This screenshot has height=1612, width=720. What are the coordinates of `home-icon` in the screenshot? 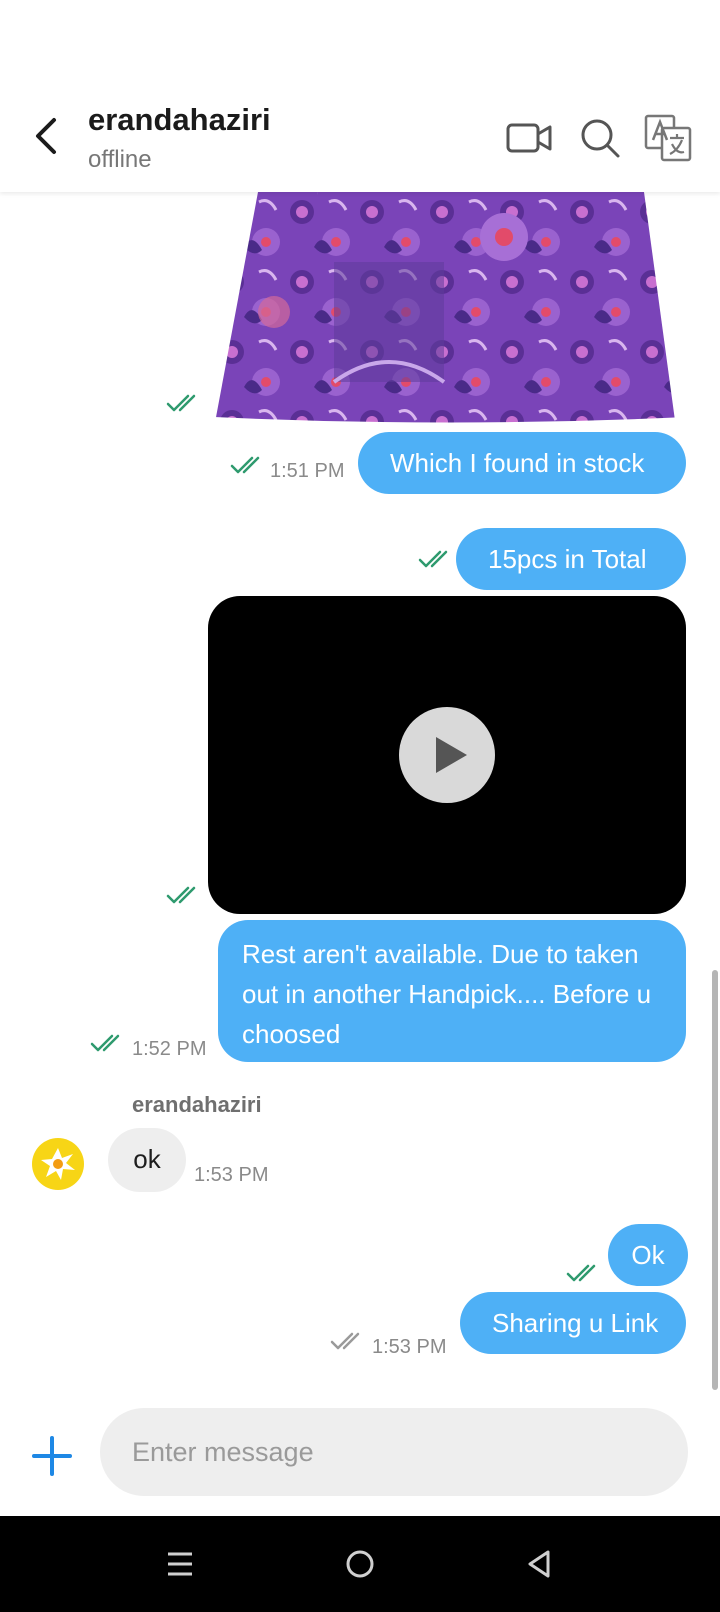 It's located at (360, 1564).